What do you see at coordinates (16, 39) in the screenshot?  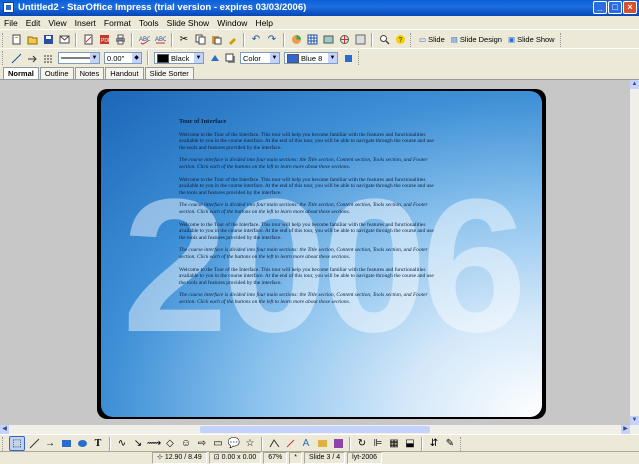 I see `new-document-icon` at bounding box center [16, 39].